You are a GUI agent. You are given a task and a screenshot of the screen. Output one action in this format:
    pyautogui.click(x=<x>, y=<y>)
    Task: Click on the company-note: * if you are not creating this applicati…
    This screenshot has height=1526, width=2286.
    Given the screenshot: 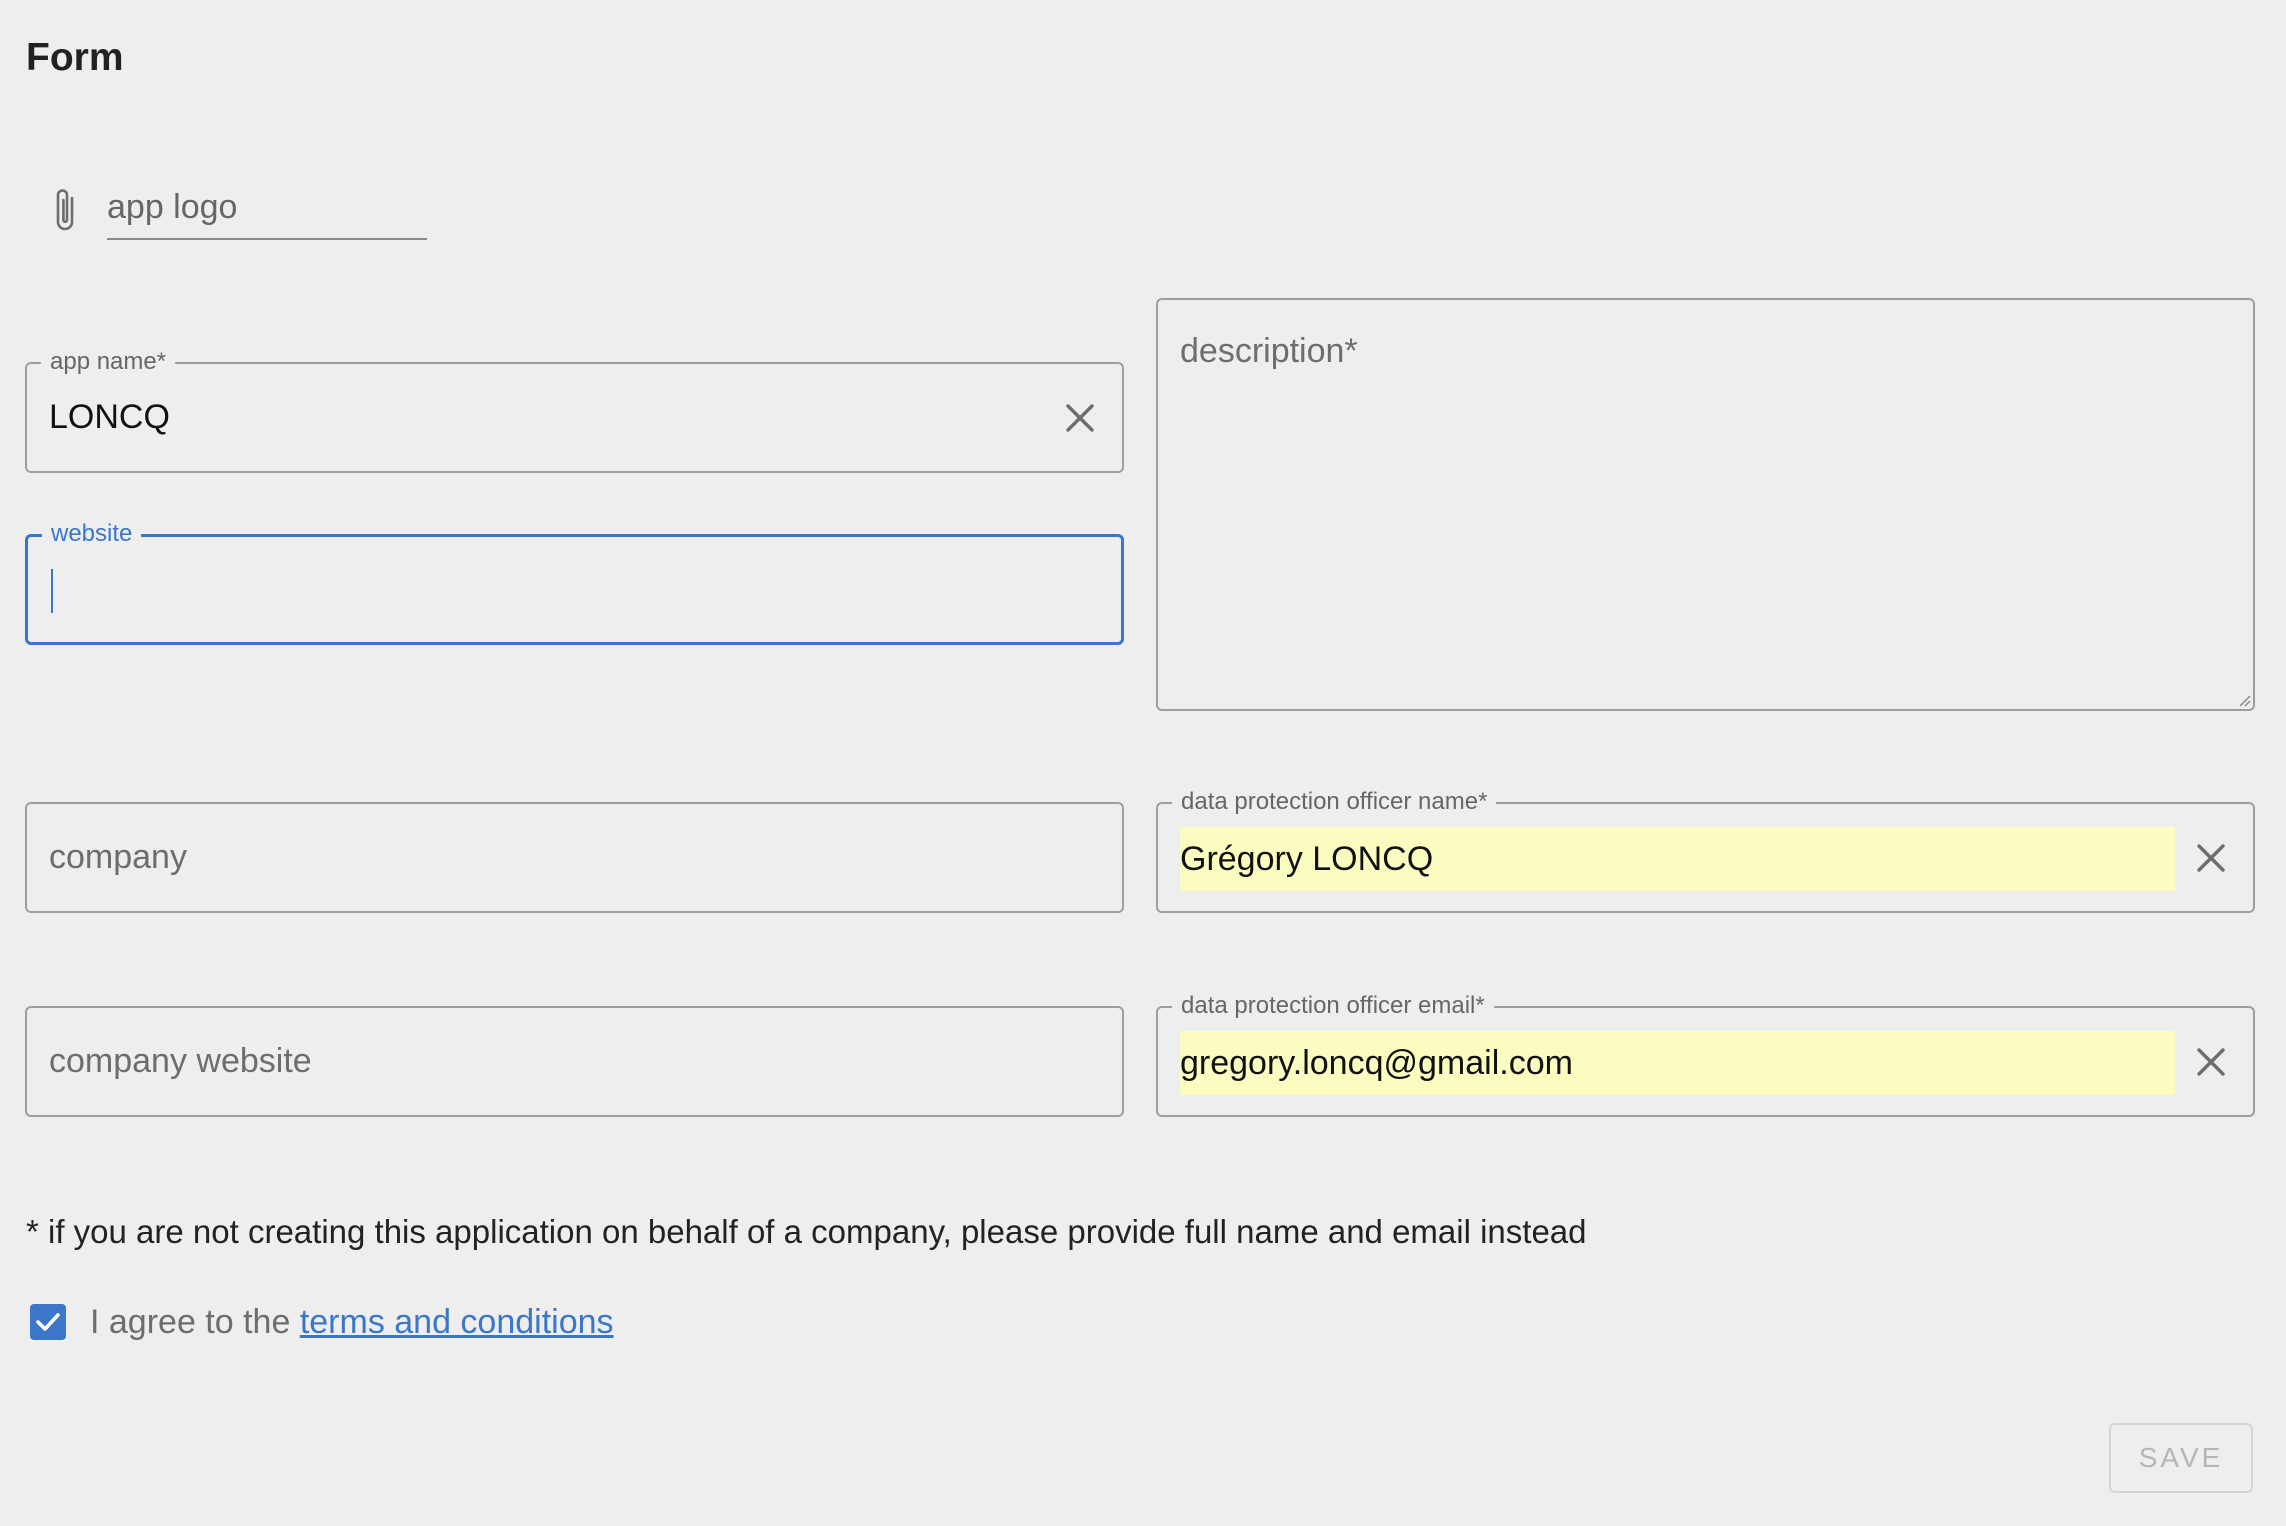 What is the action you would take?
    pyautogui.click(x=806, y=1231)
    